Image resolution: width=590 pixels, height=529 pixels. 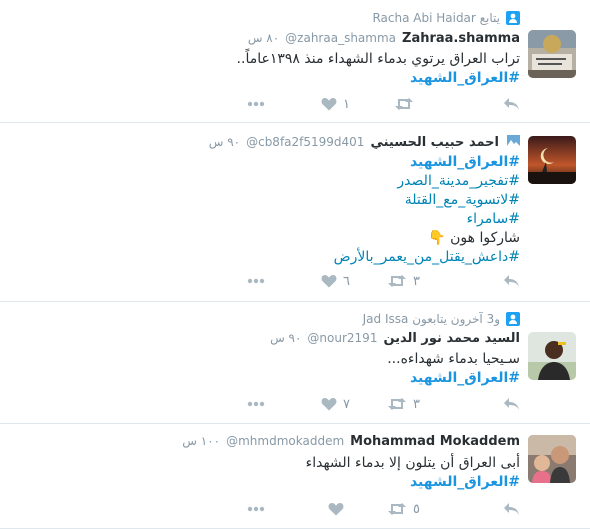 I want to click on text-line: شاركوا هون 👇, so click(x=474, y=238).